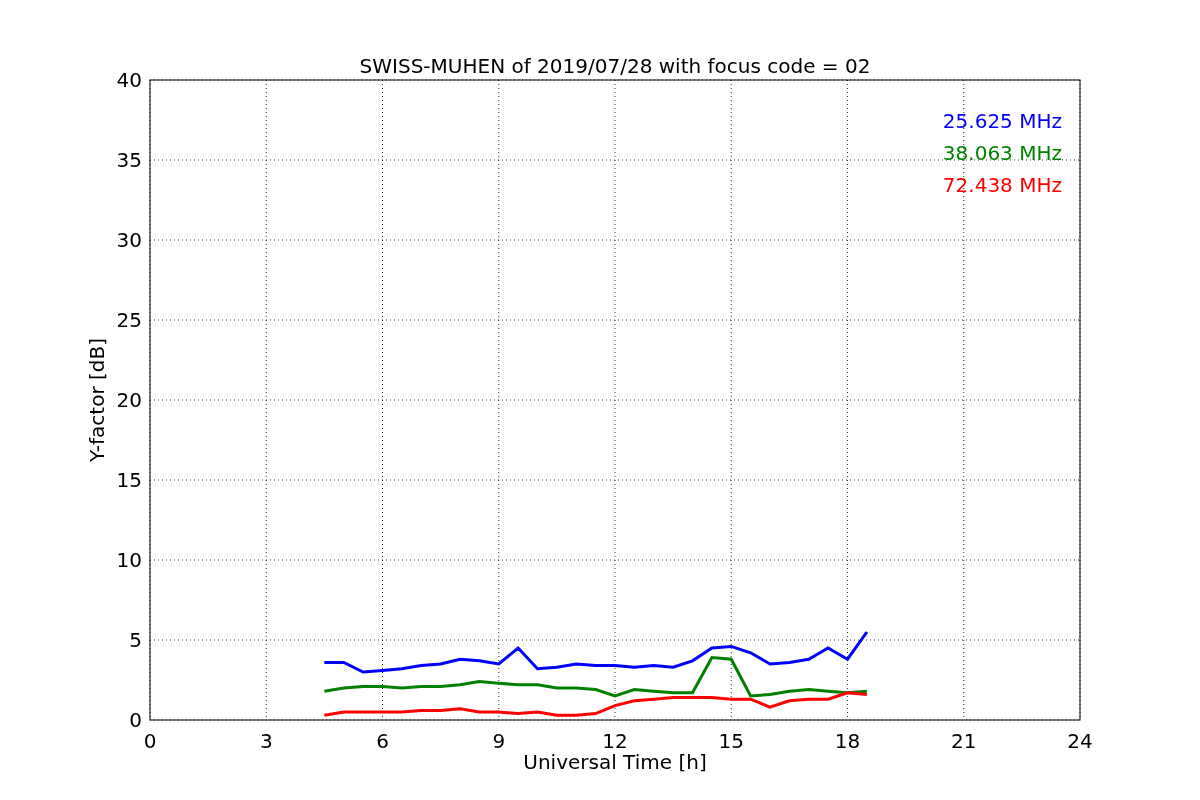  I want to click on y-tick-label: 10, so click(129, 560).